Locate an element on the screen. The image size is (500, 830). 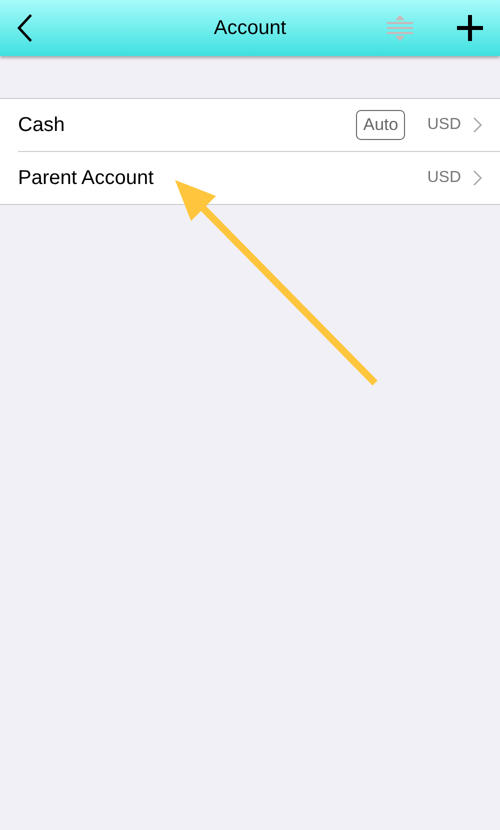
account-name: Parent Account is located at coordinates (86, 178).